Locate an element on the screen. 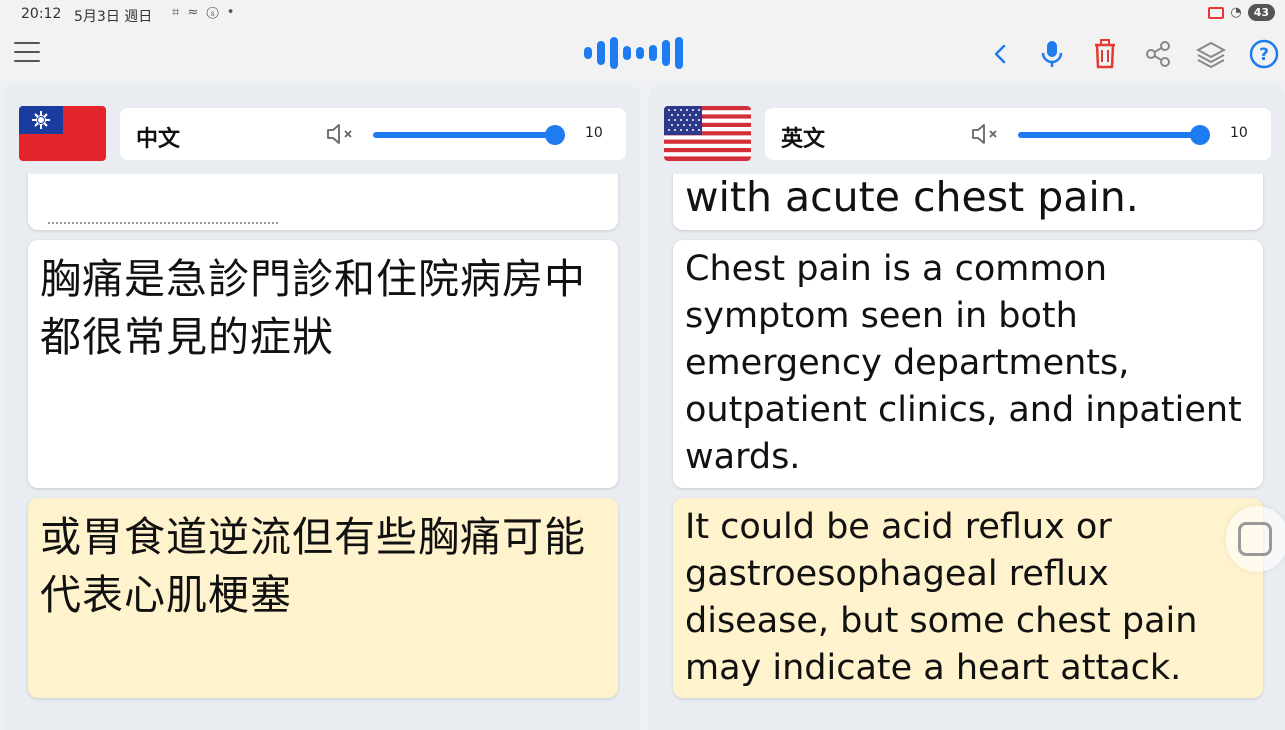 Image resolution: width=1285 pixels, height=730 pixels. target-language-bar: 英文 10 is located at coordinates (1018, 134).